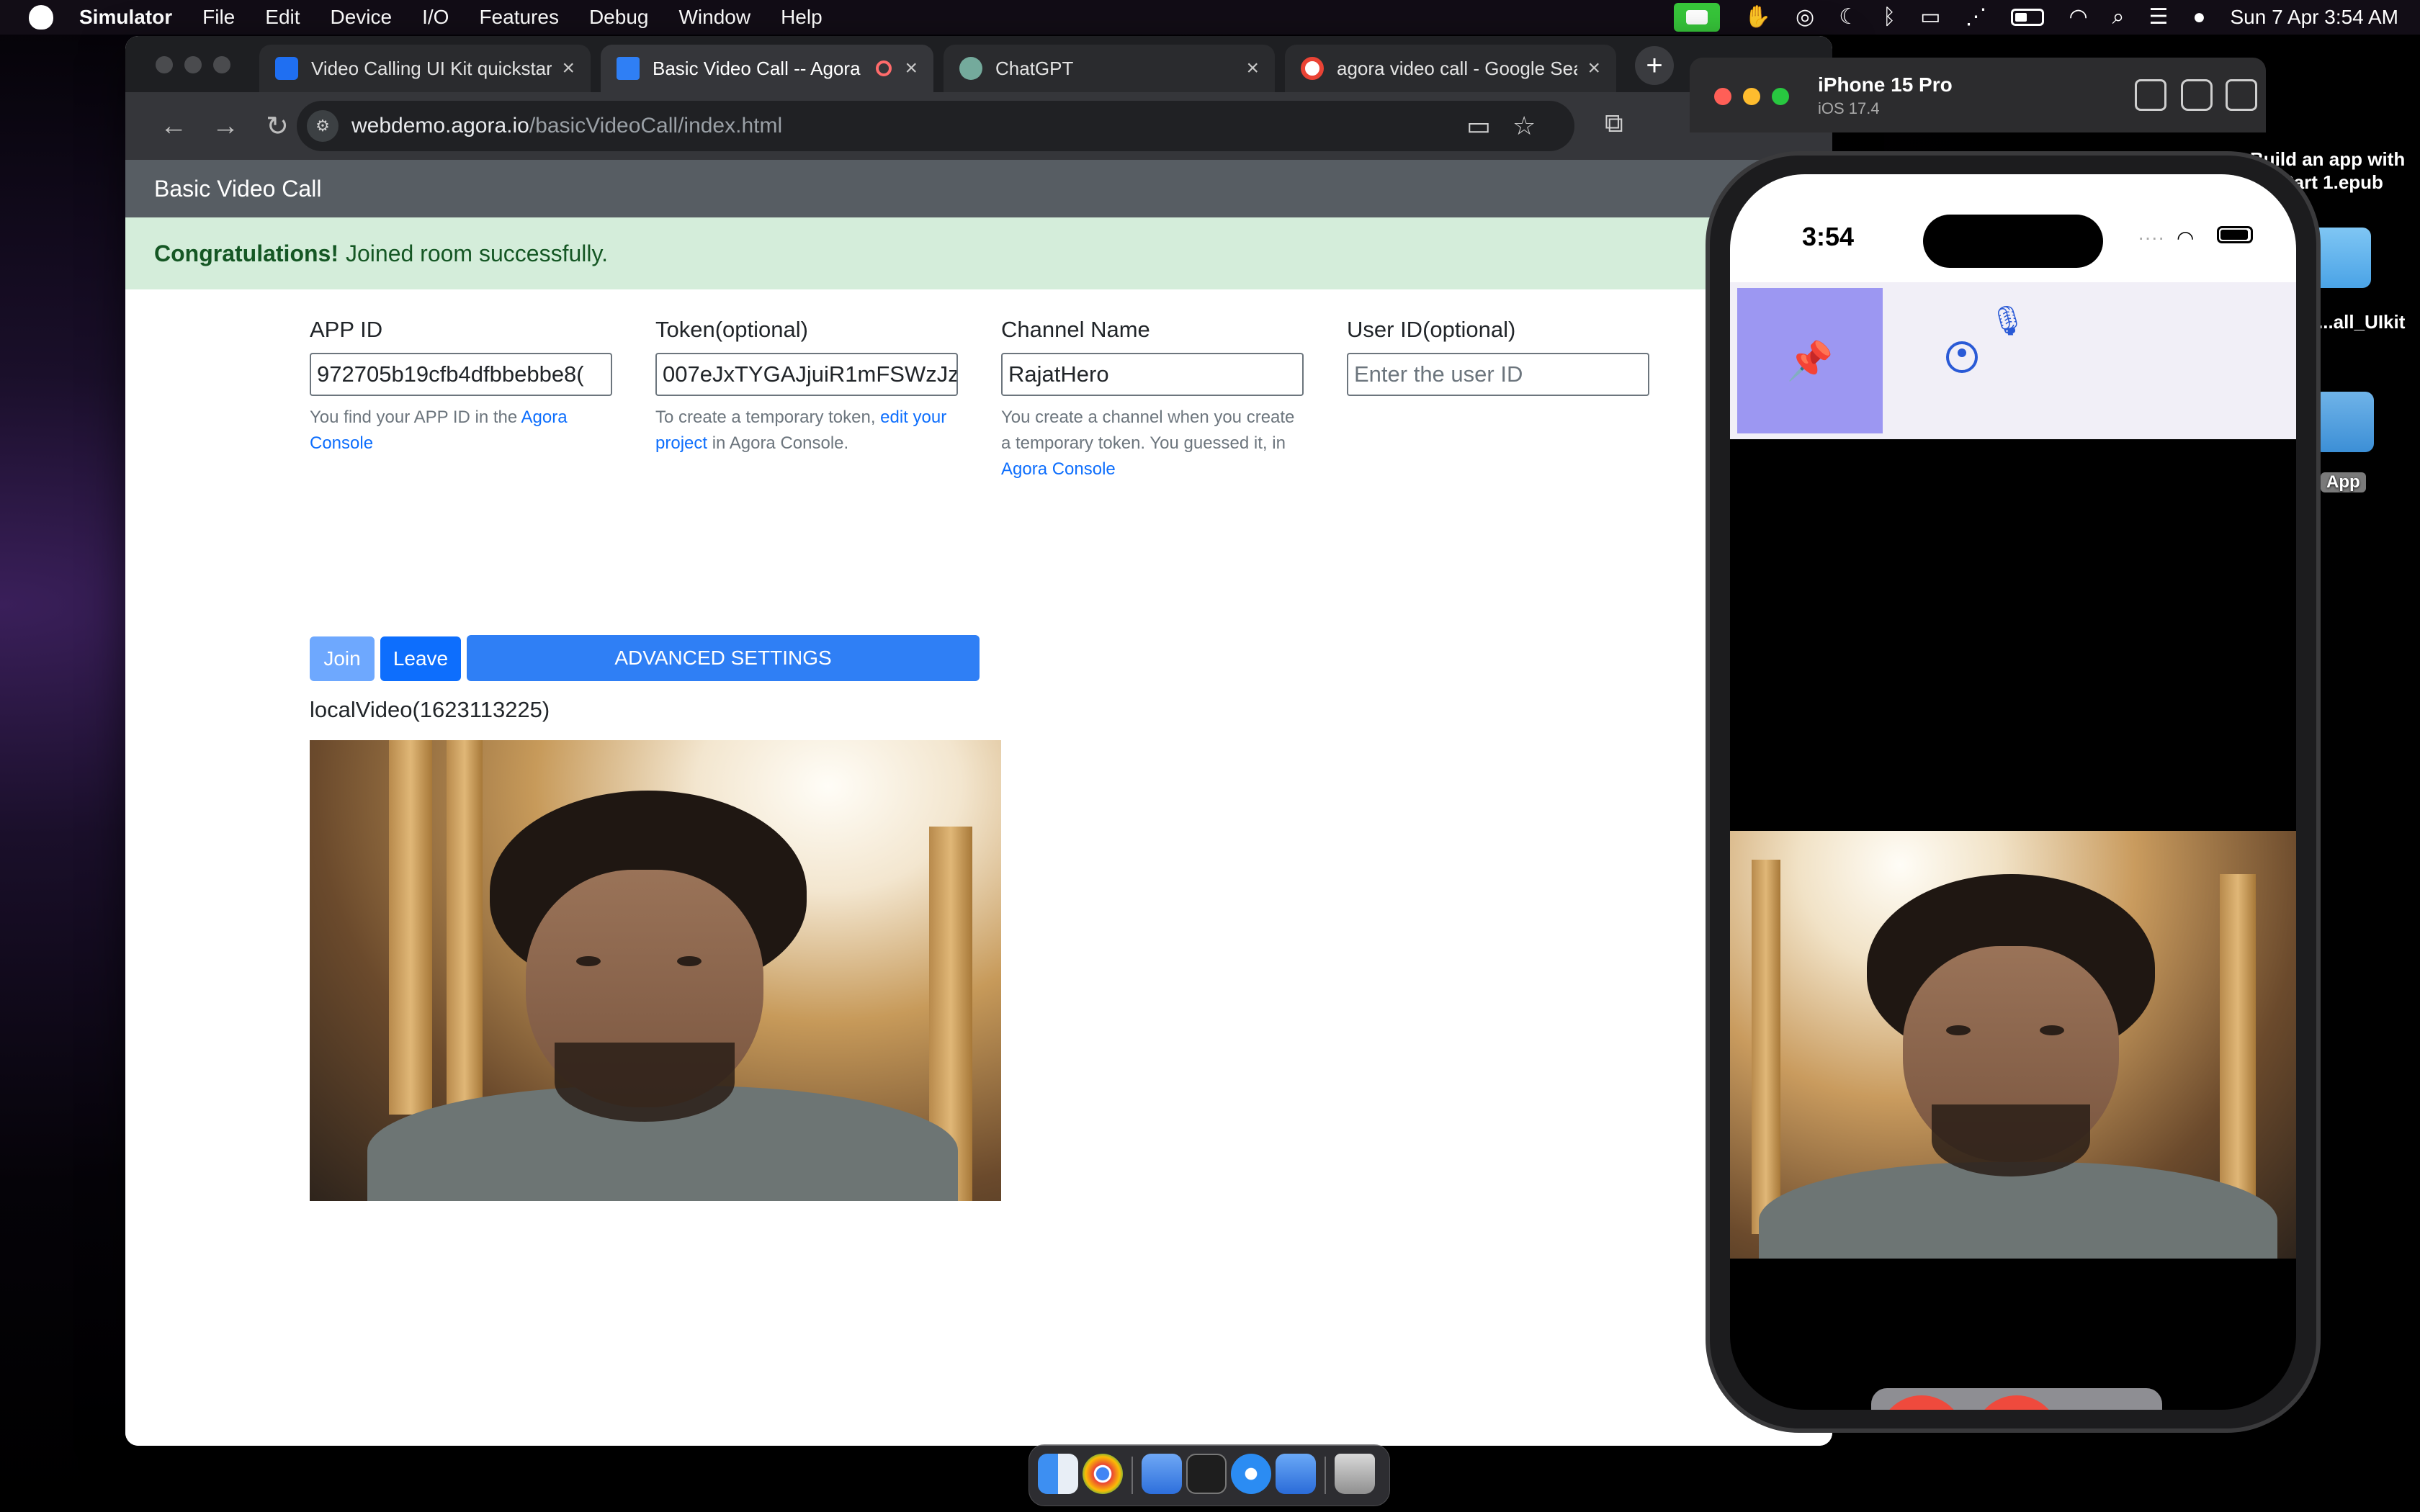 The width and height of the screenshot is (2420, 1512). I want to click on bluetooth-icon: ᛒ, so click(1890, 17).